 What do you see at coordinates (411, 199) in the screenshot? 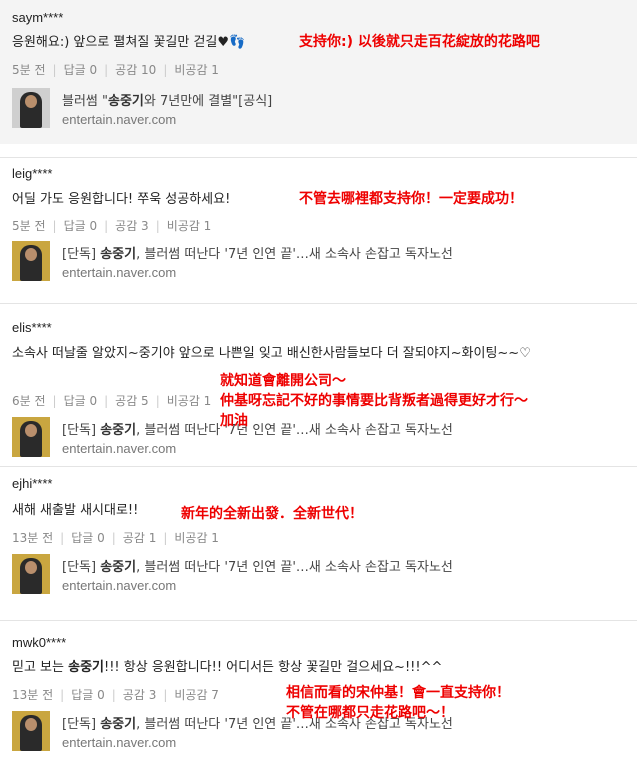
I see `translation-annotation: 不管去哪裡都支持你！一定要成功！` at bounding box center [411, 199].